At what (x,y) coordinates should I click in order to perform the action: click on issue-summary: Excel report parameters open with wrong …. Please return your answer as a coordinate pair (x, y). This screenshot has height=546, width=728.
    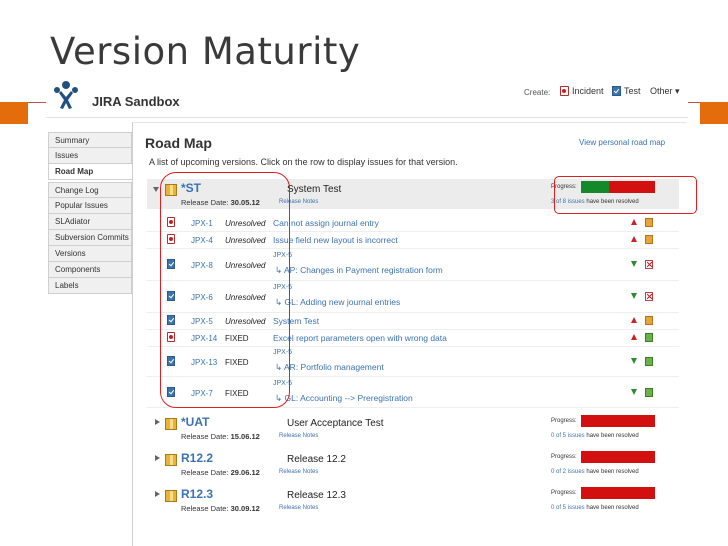
    Looking at the image, I should click on (360, 338).